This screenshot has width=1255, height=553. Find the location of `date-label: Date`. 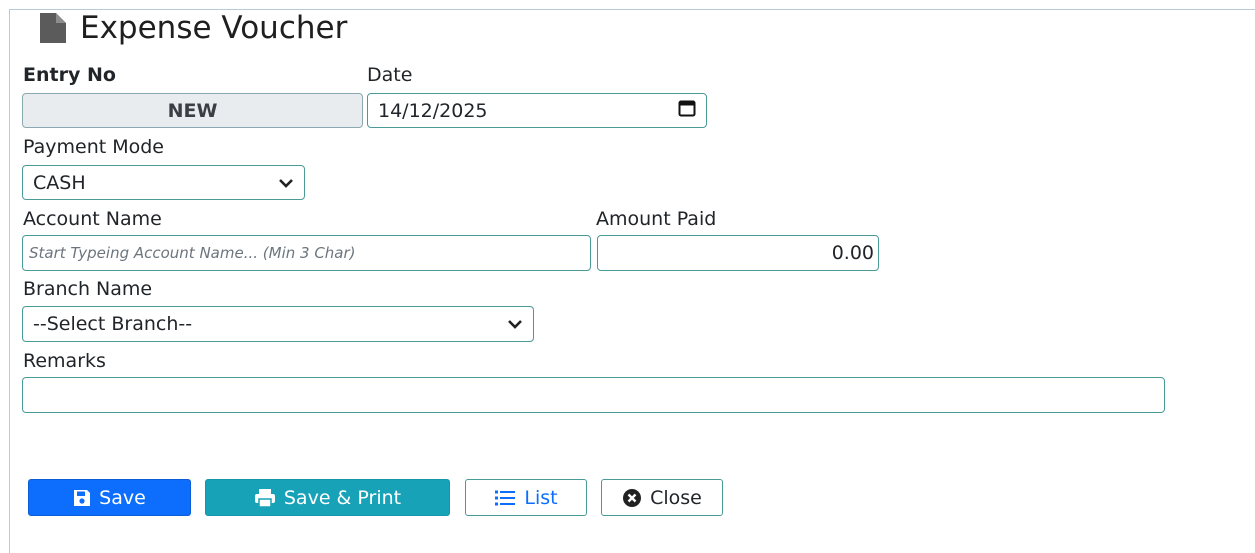

date-label: Date is located at coordinates (390, 75).